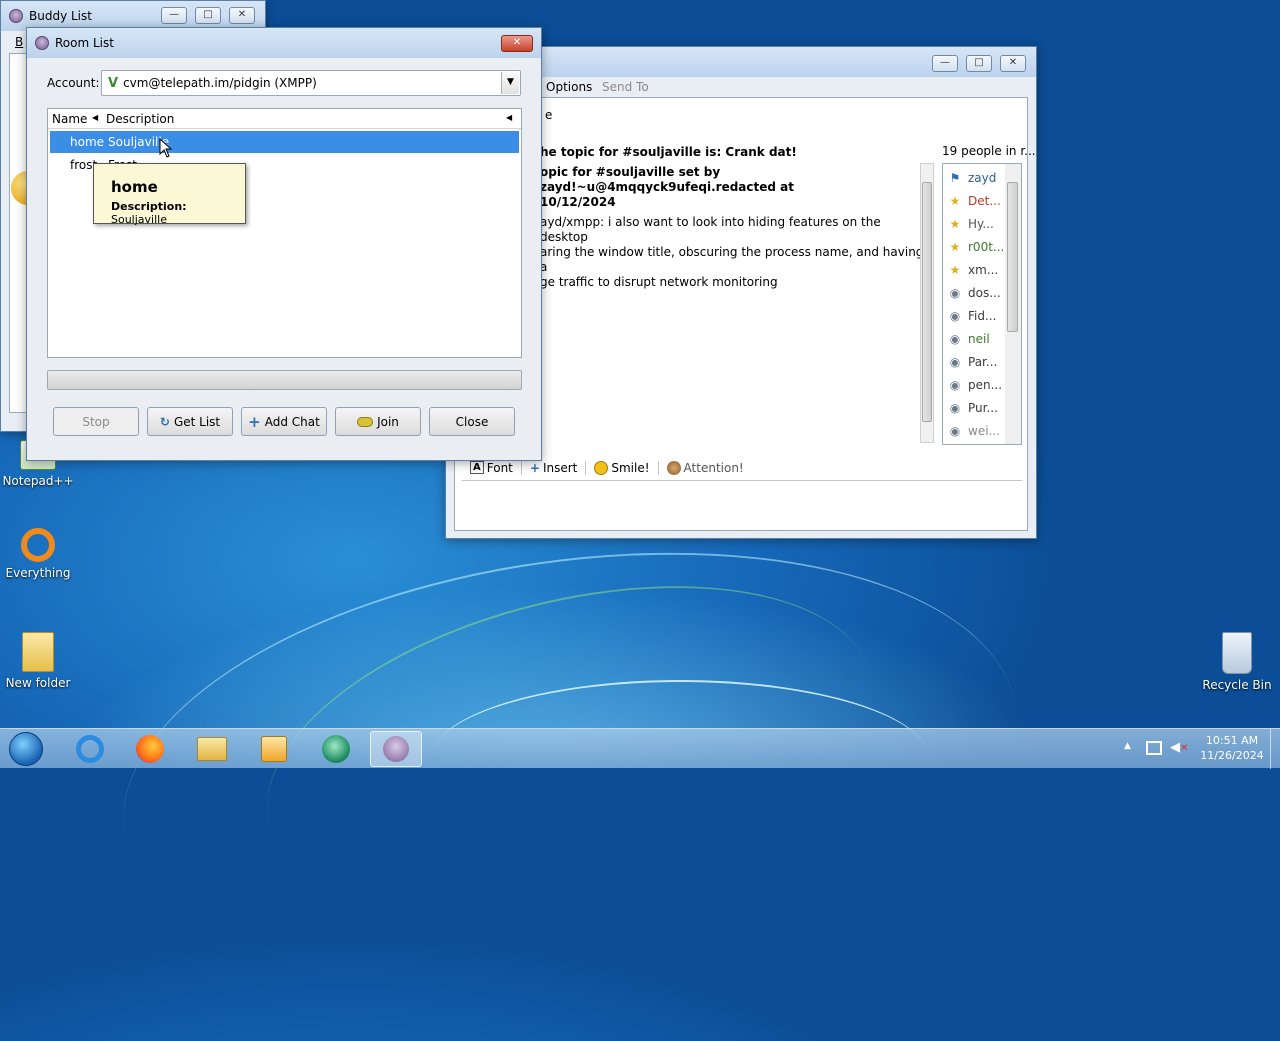 Image resolution: width=1280 pixels, height=1041 pixels. I want to click on chevron-down-icon: ▼, so click(510, 83).